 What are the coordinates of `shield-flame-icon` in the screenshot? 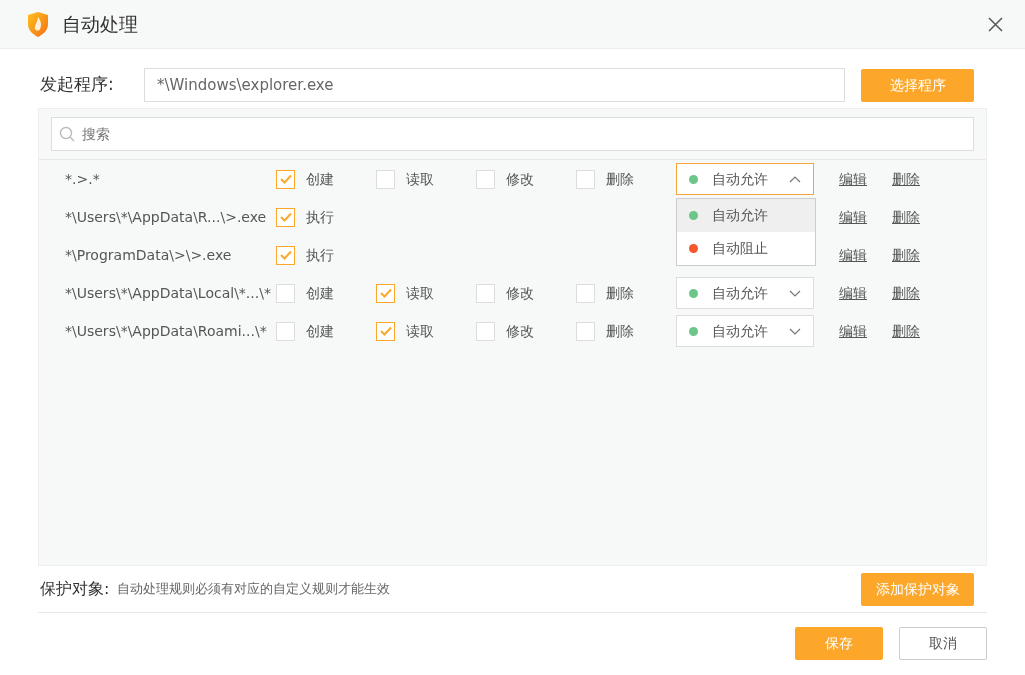 It's located at (38, 24).